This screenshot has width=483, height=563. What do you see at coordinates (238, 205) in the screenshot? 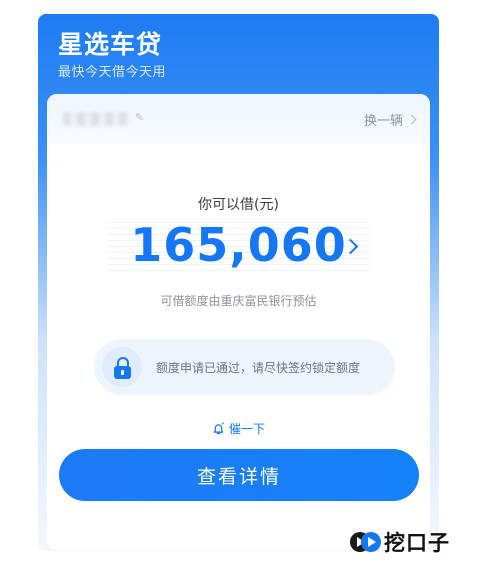
I see `borrow-label: 你可以借(元)` at bounding box center [238, 205].